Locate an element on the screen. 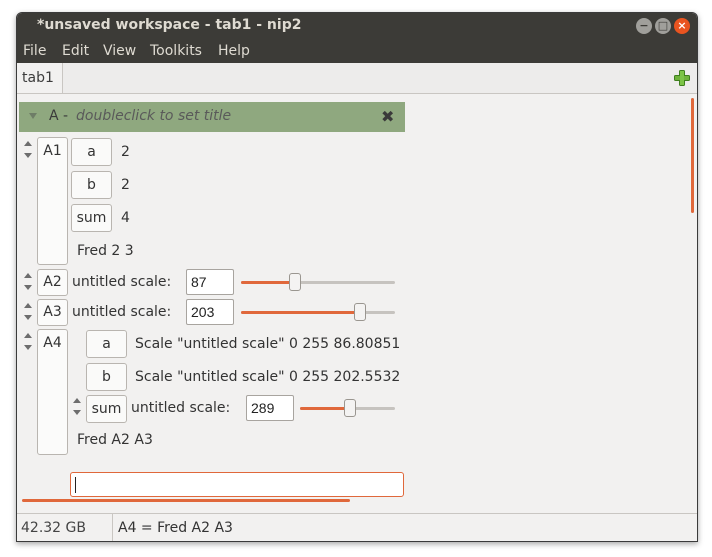  row-a2-label: A2 is located at coordinates (52, 282).